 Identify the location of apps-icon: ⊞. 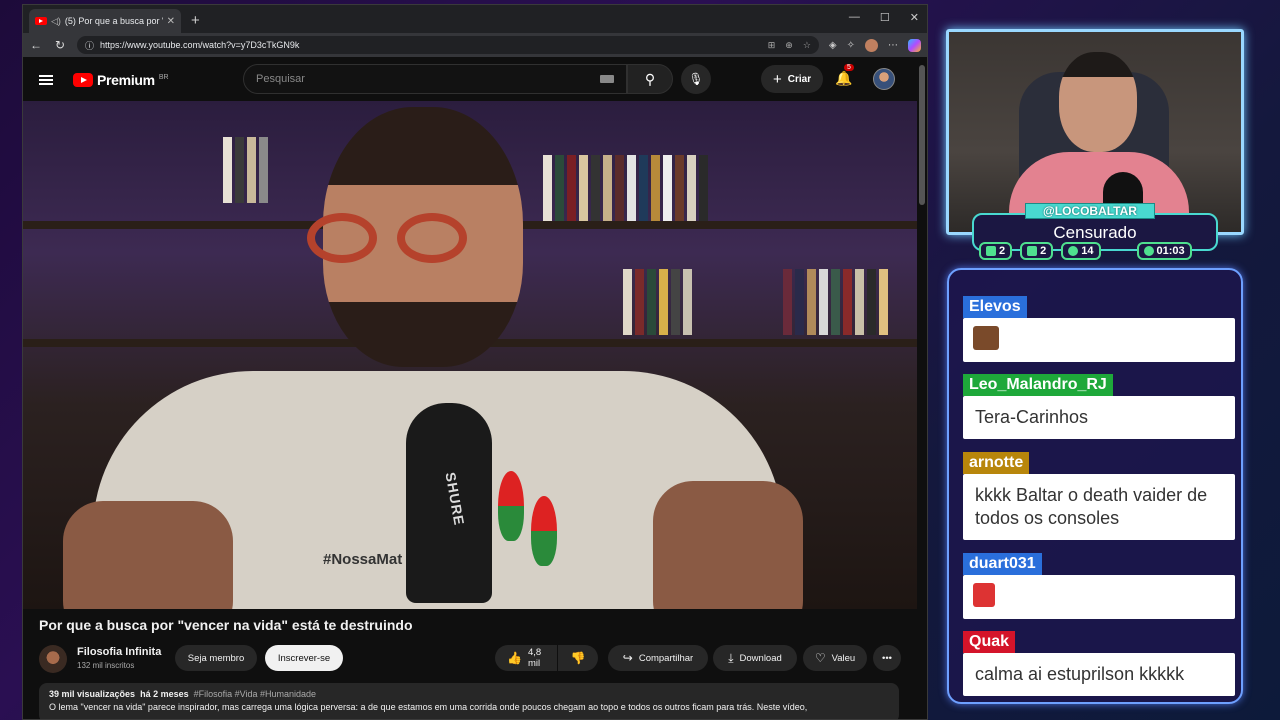
(772, 45).